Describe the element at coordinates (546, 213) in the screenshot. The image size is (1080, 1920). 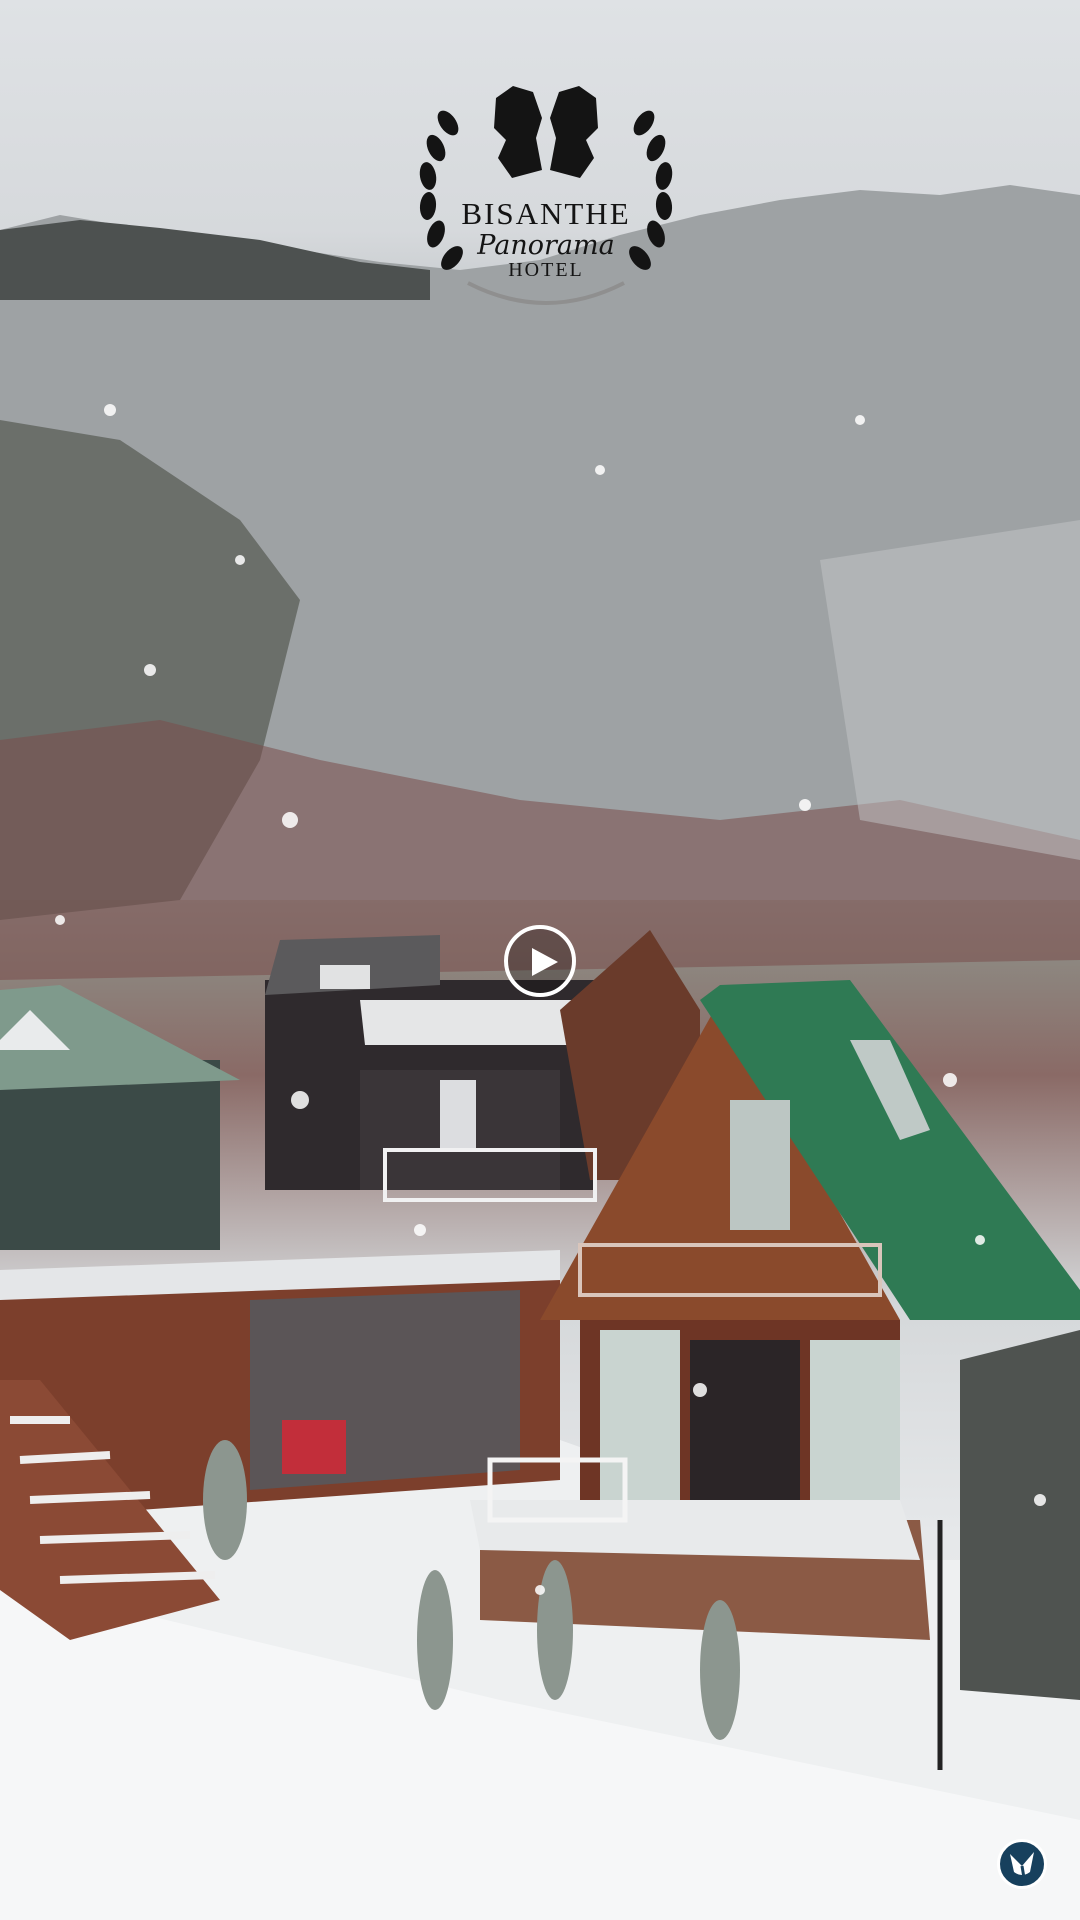
I see `logo-line-bisanthe: BISANTHE` at that location.